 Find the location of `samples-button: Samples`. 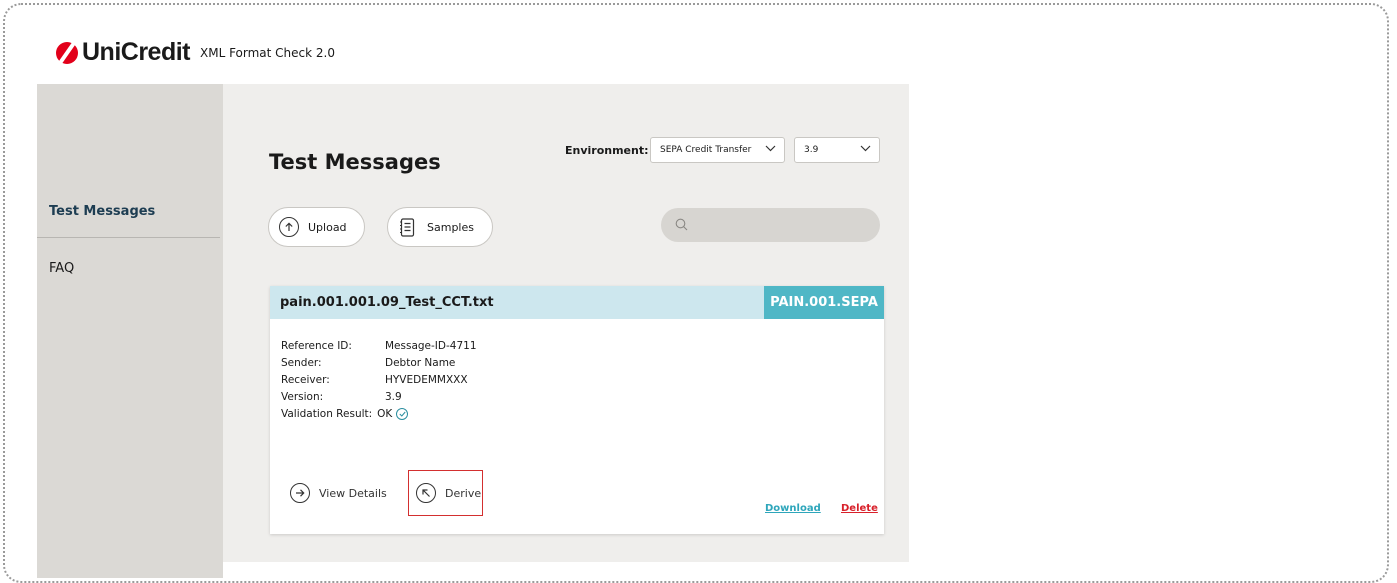

samples-button: Samples is located at coordinates (440, 227).